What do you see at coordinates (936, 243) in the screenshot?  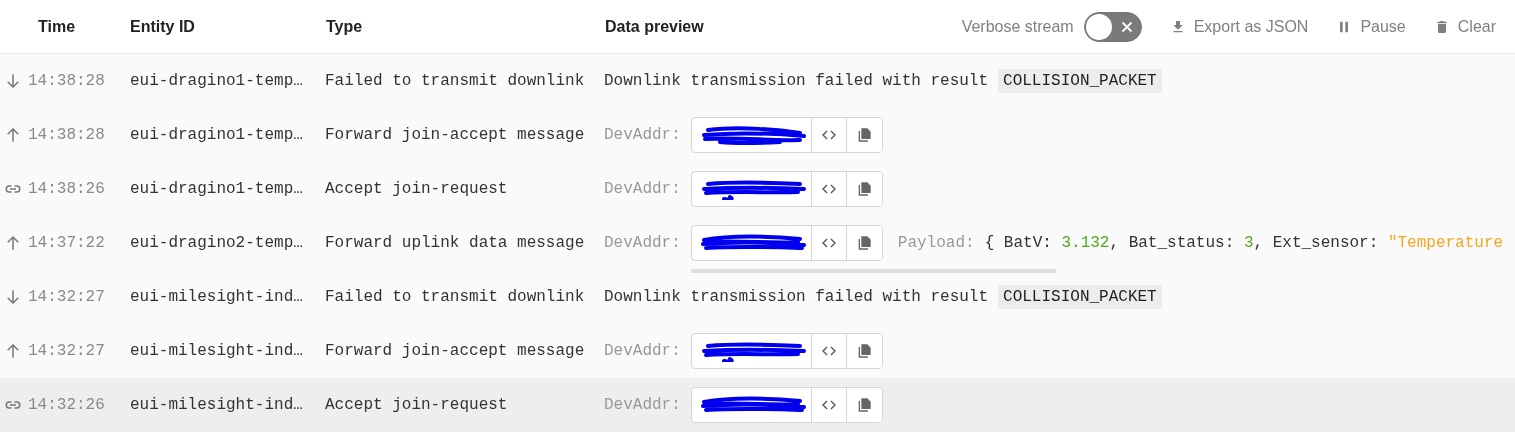 I see `payload-label: Payload:` at bounding box center [936, 243].